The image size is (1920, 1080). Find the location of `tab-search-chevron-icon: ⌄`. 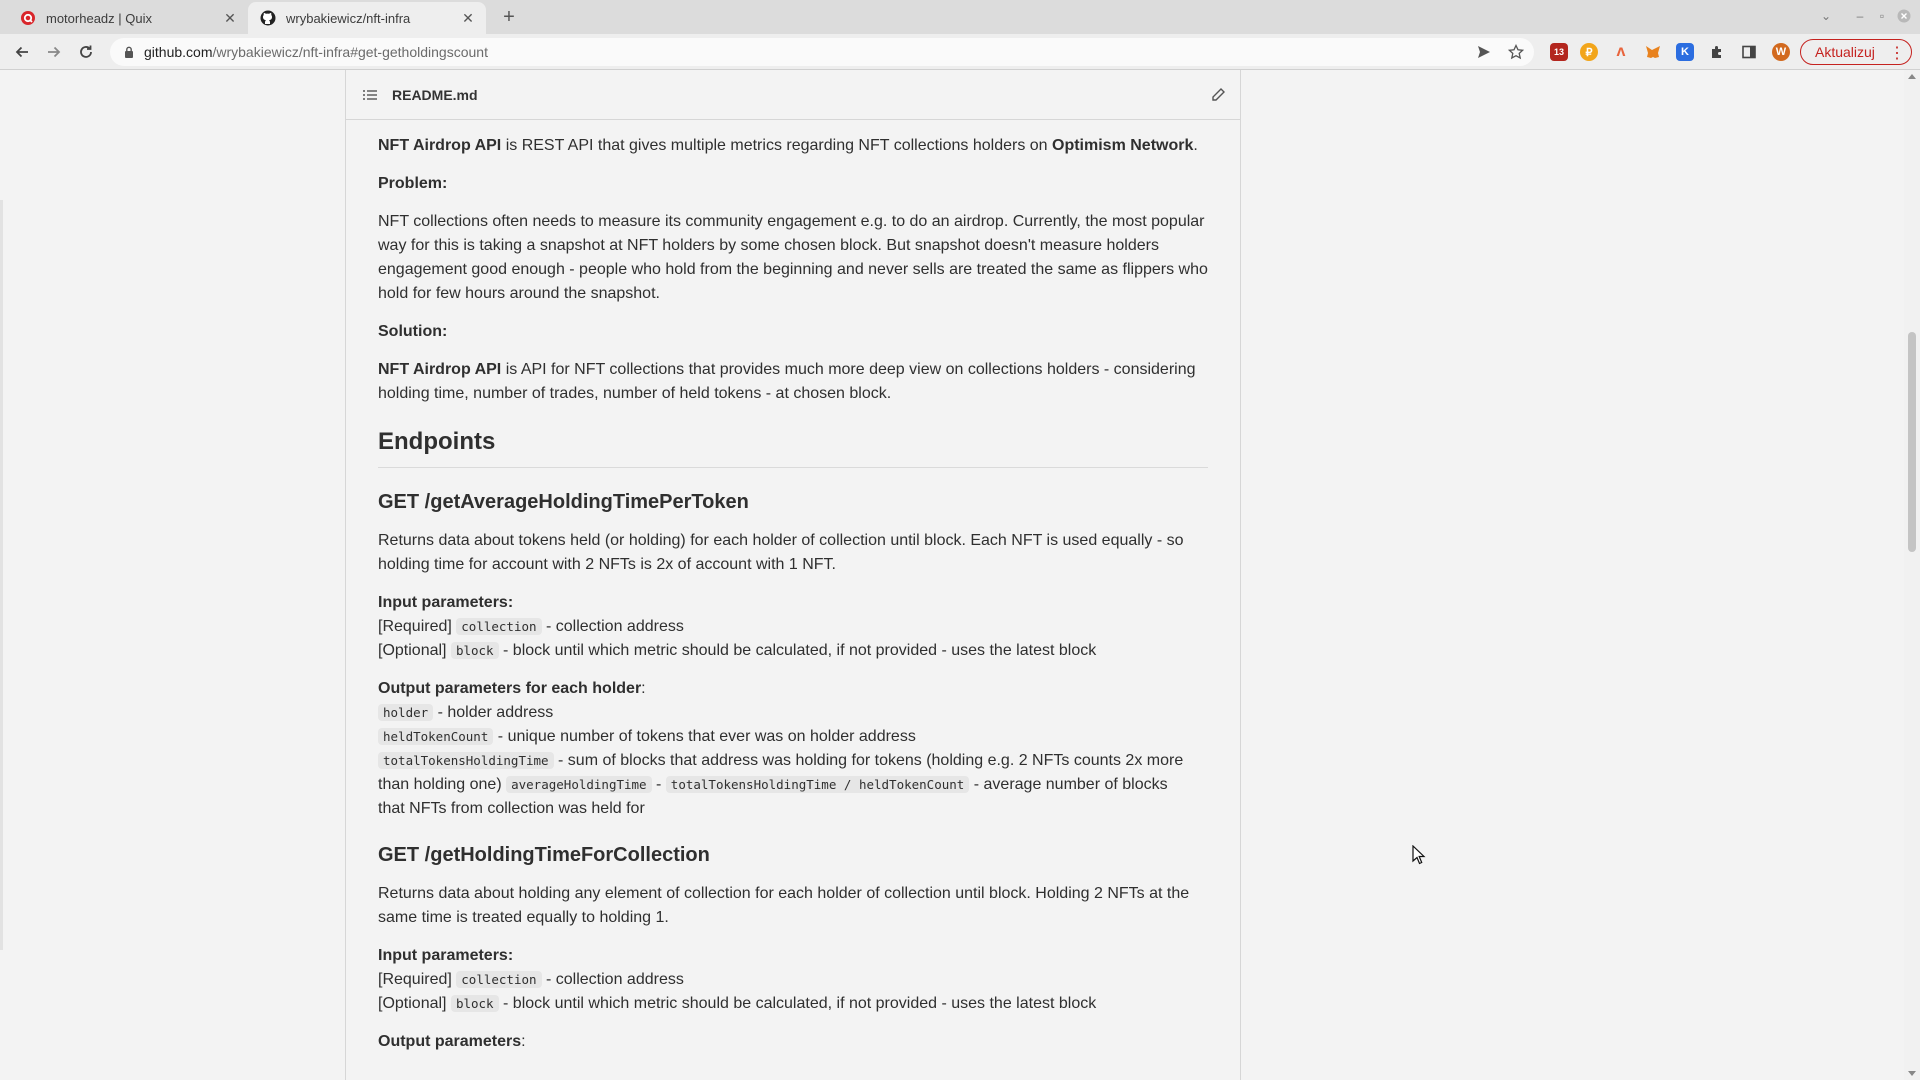

tab-search-chevron-icon: ⌄ is located at coordinates (1826, 16).